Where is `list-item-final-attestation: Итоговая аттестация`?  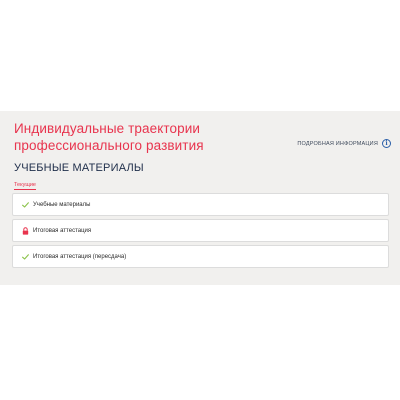
list-item-final-attestation: Итоговая аттестация is located at coordinates (200, 230).